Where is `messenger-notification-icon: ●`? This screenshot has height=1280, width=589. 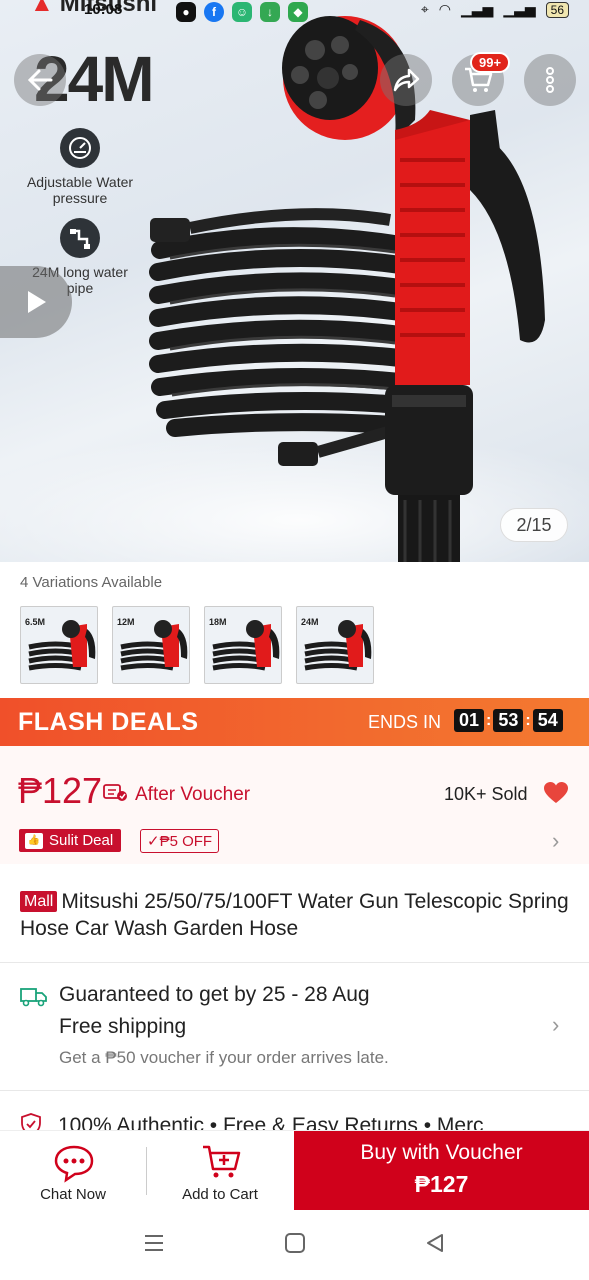 messenger-notification-icon: ● is located at coordinates (186, 12).